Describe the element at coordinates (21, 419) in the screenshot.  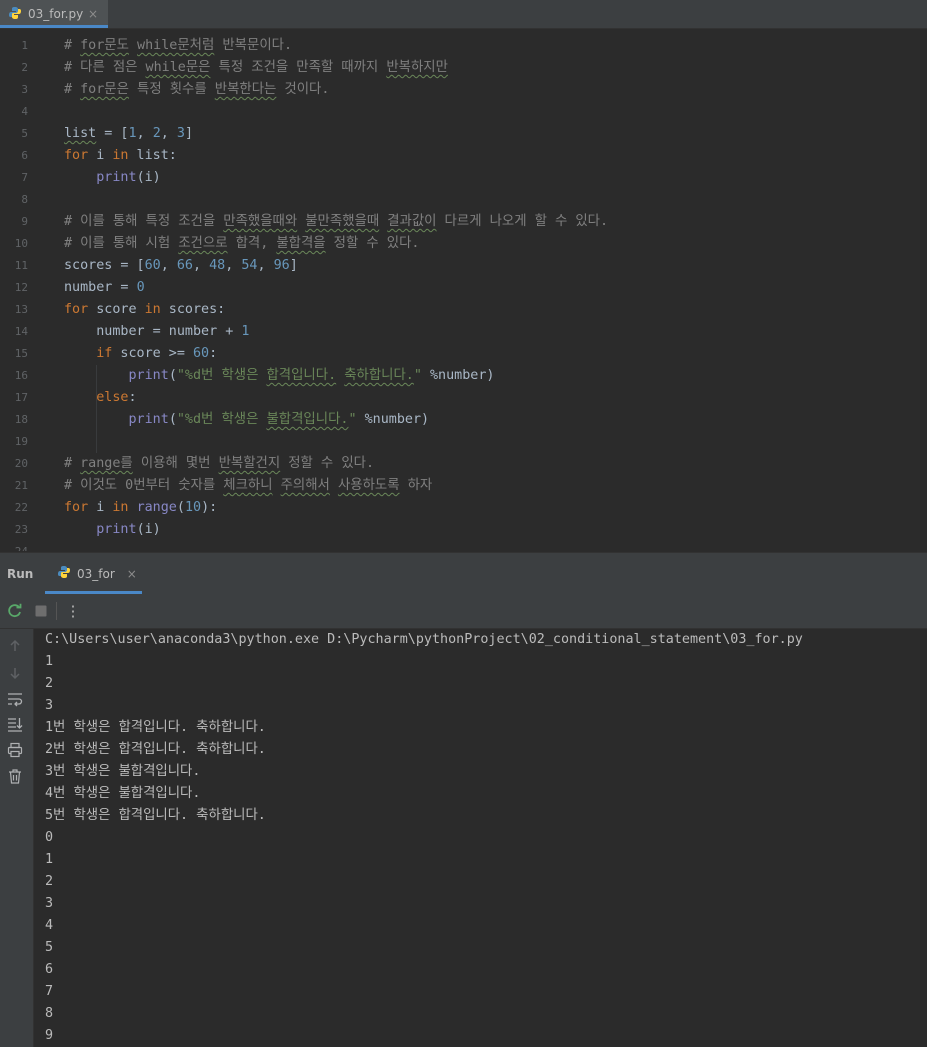
I see `line-number: 18` at that location.